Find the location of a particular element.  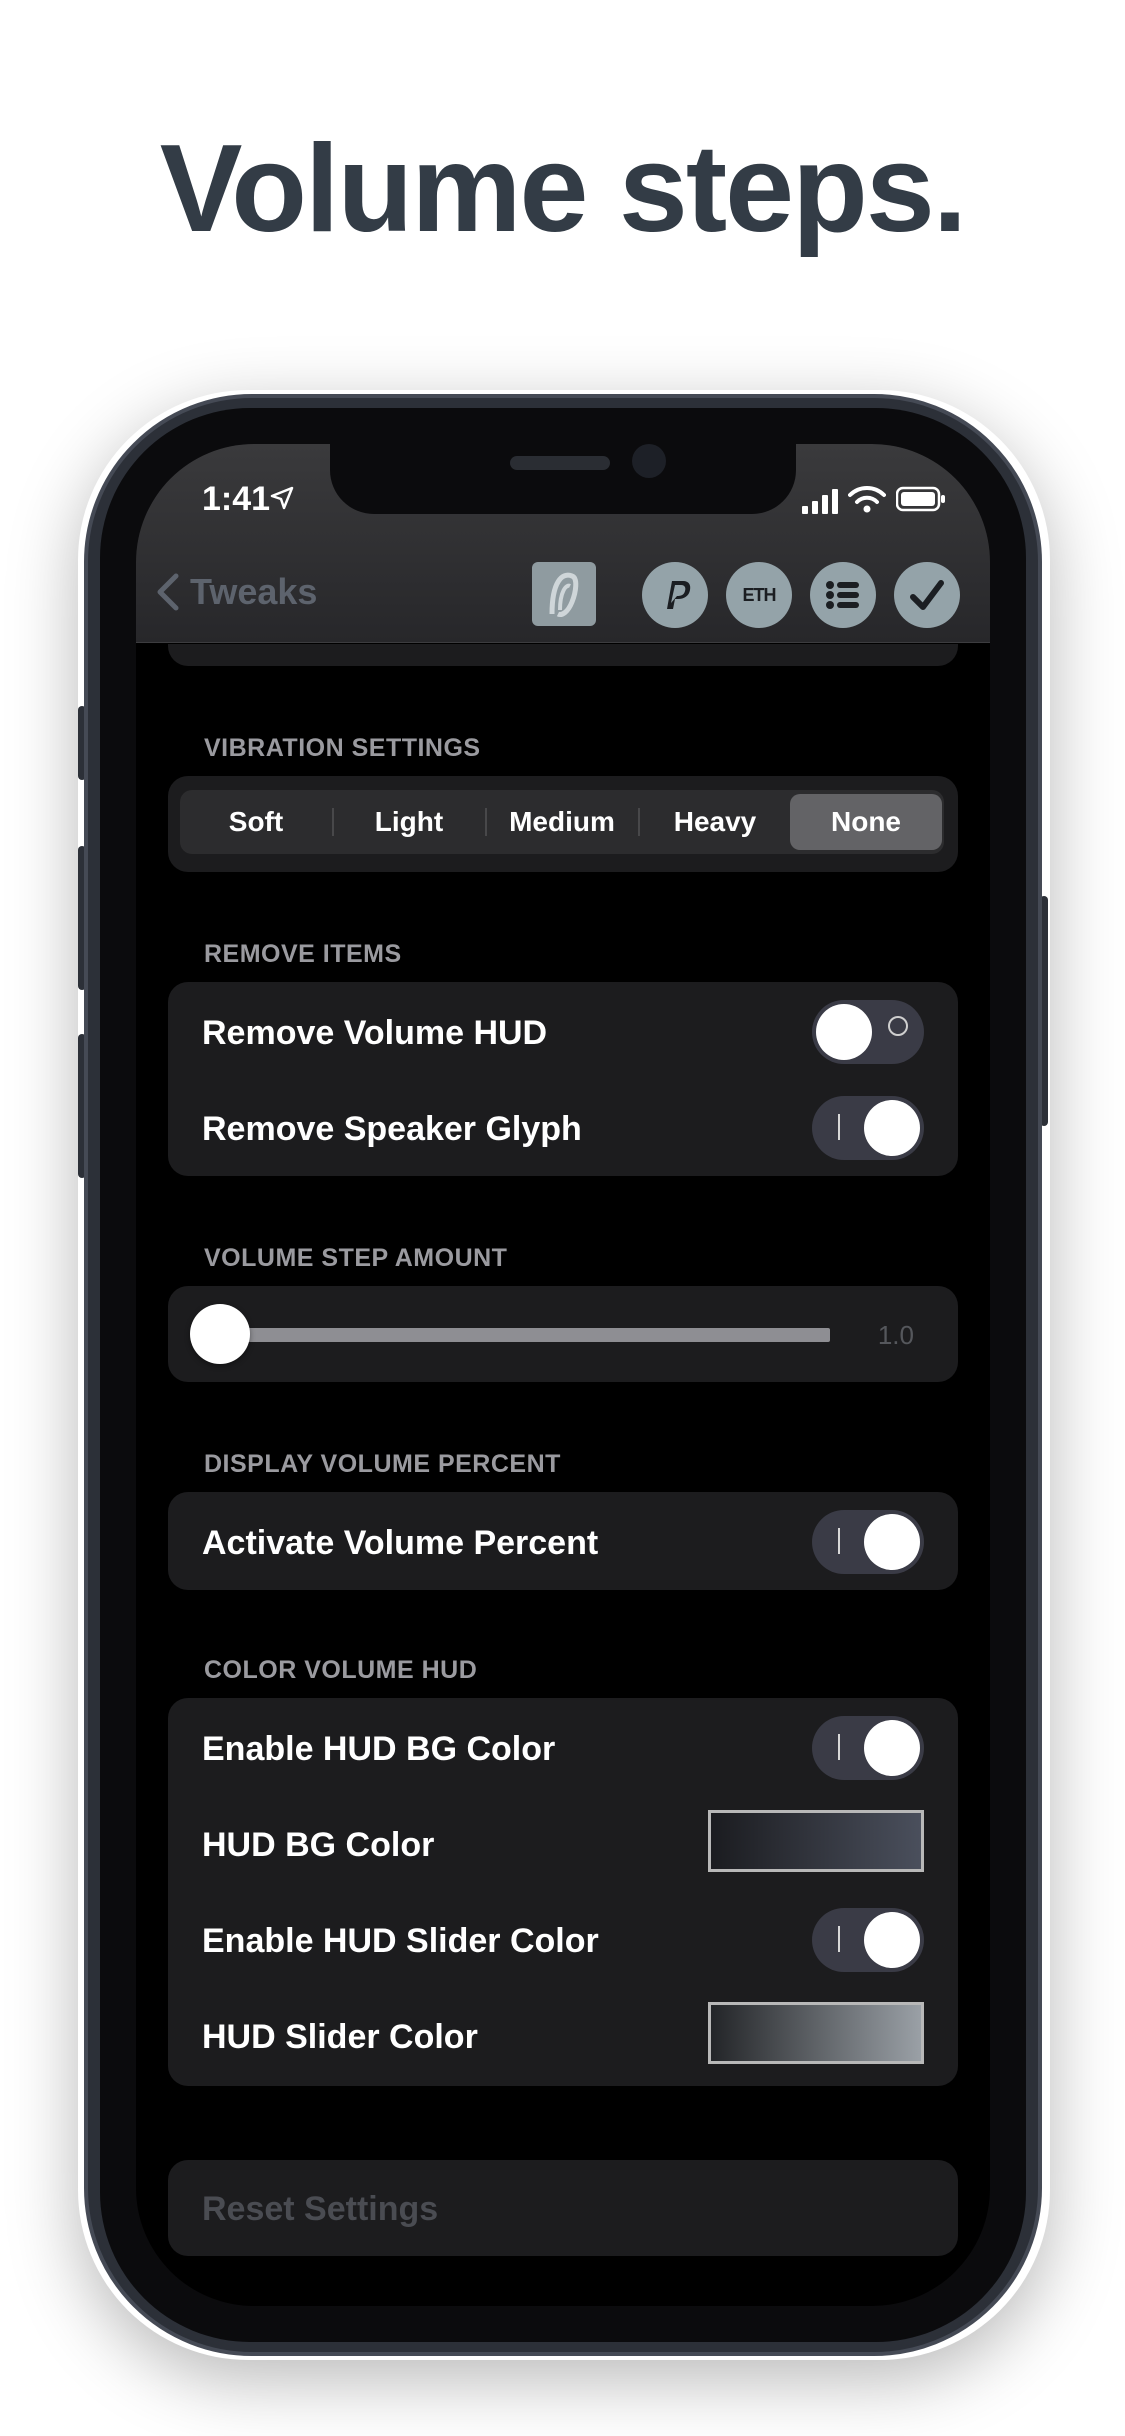

volume-step-card: 1.0 is located at coordinates (563, 1334).